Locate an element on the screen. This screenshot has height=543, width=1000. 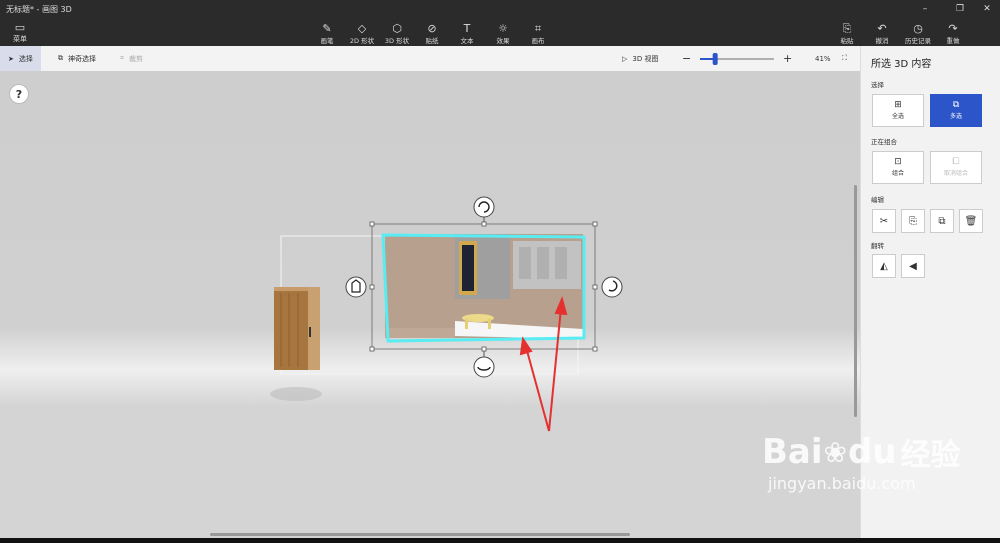
close-button: ✕ is located at coordinates (986, 9).